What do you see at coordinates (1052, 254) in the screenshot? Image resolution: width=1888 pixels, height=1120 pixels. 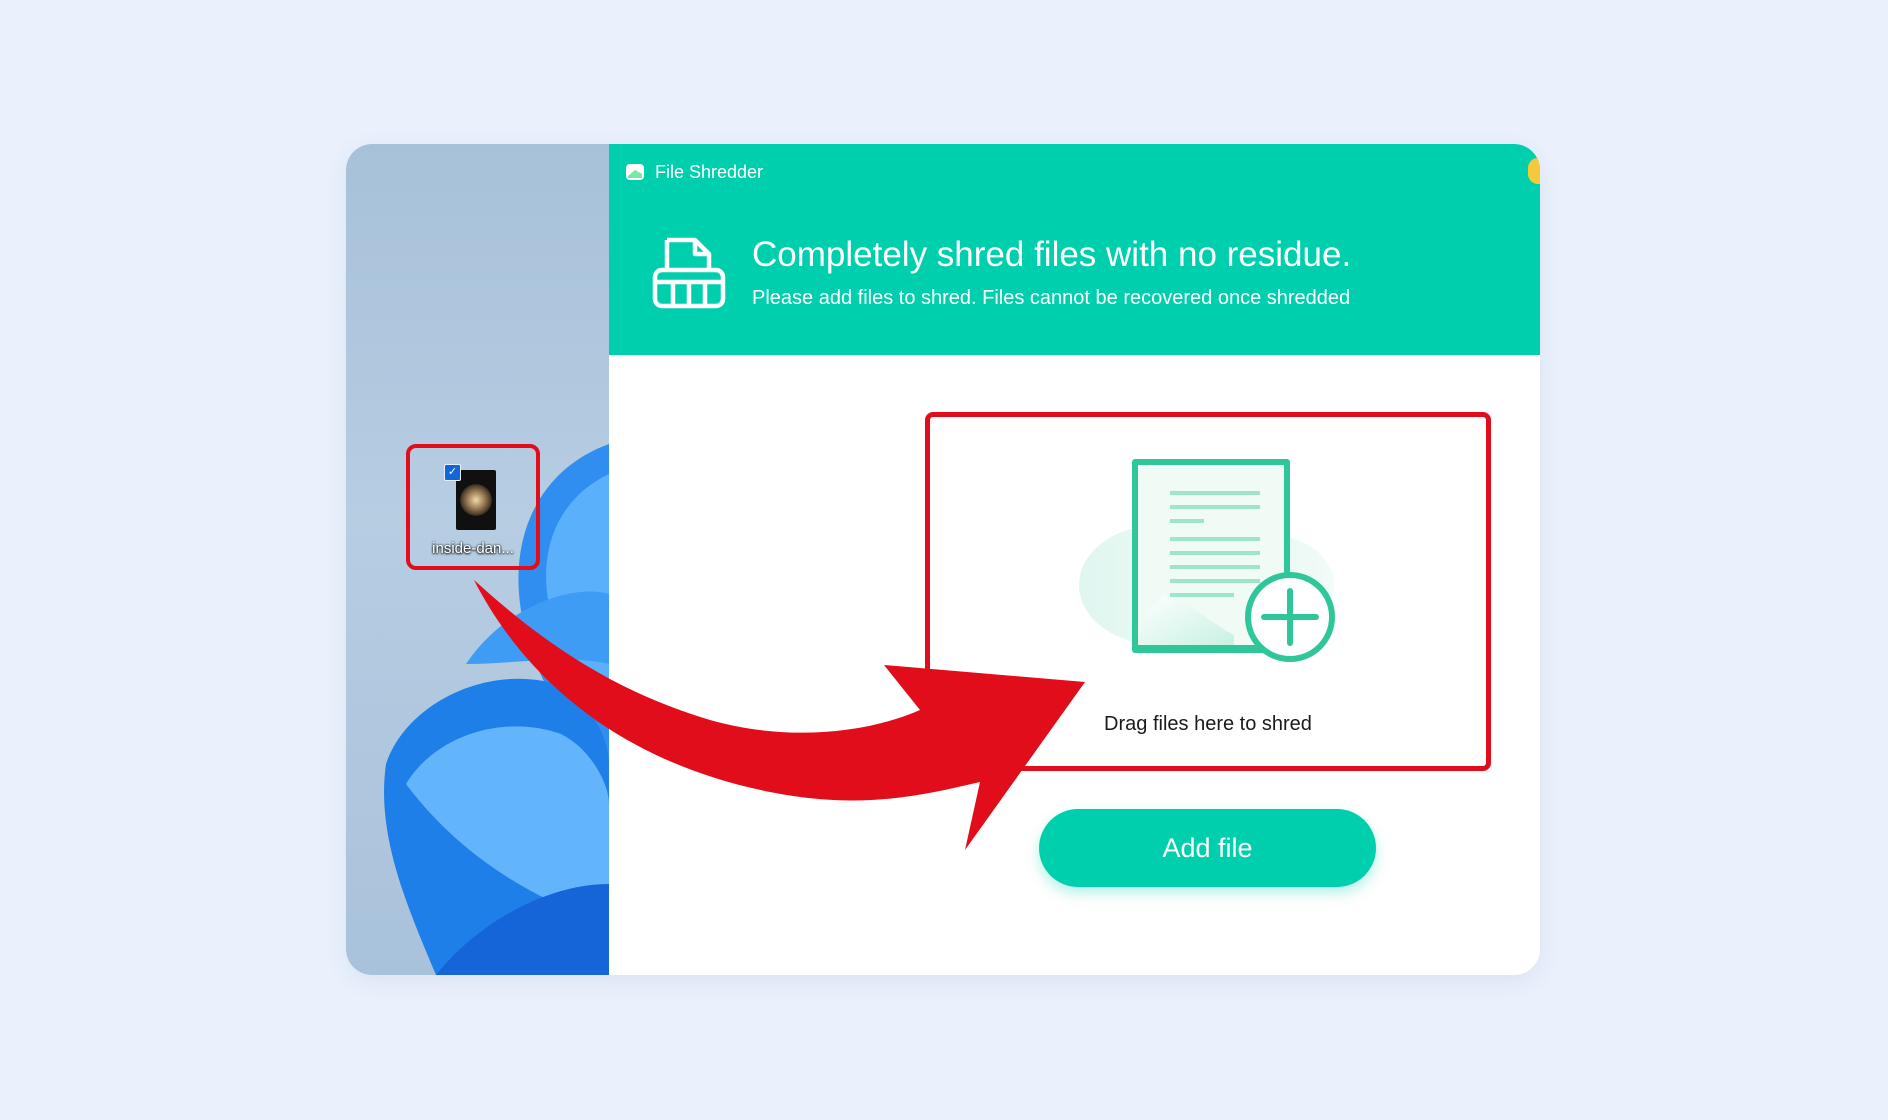 I see `headline: Completely shred files with no residue.` at bounding box center [1052, 254].